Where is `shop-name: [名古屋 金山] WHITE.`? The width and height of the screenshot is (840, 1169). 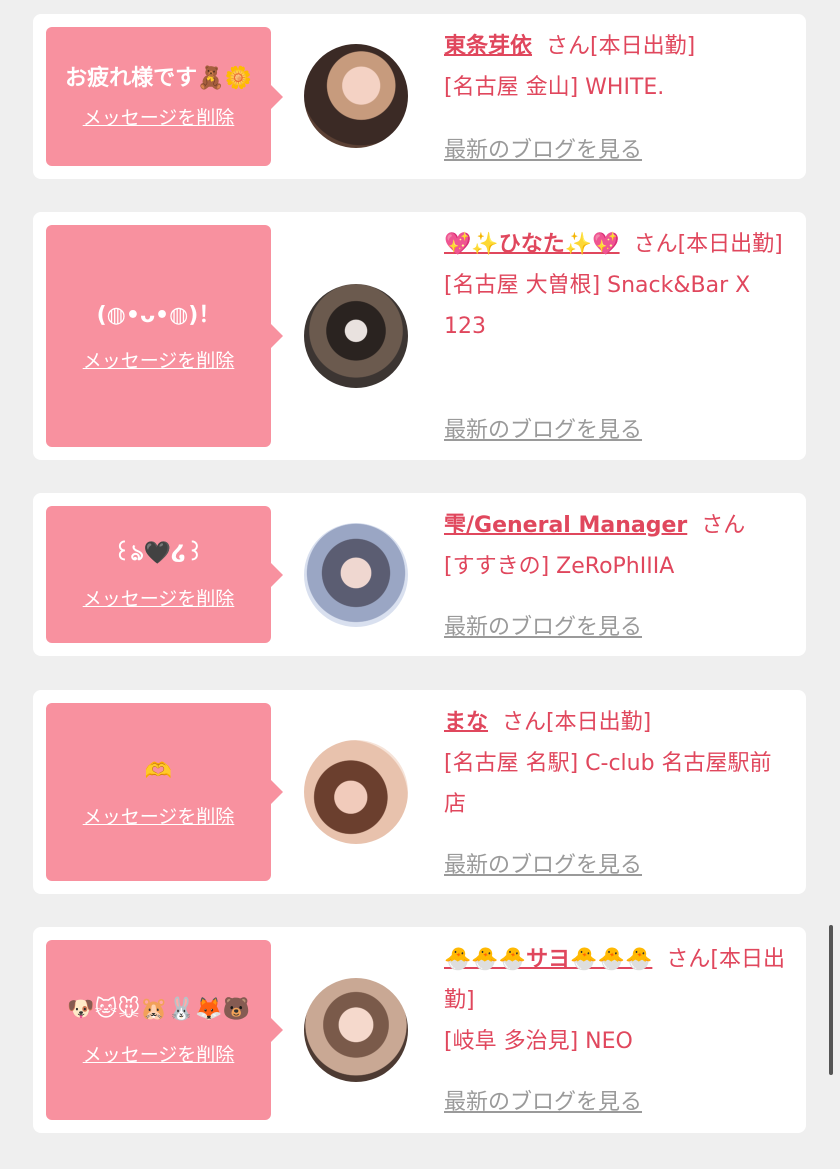 shop-name: [名古屋 金山] WHITE. is located at coordinates (554, 87).